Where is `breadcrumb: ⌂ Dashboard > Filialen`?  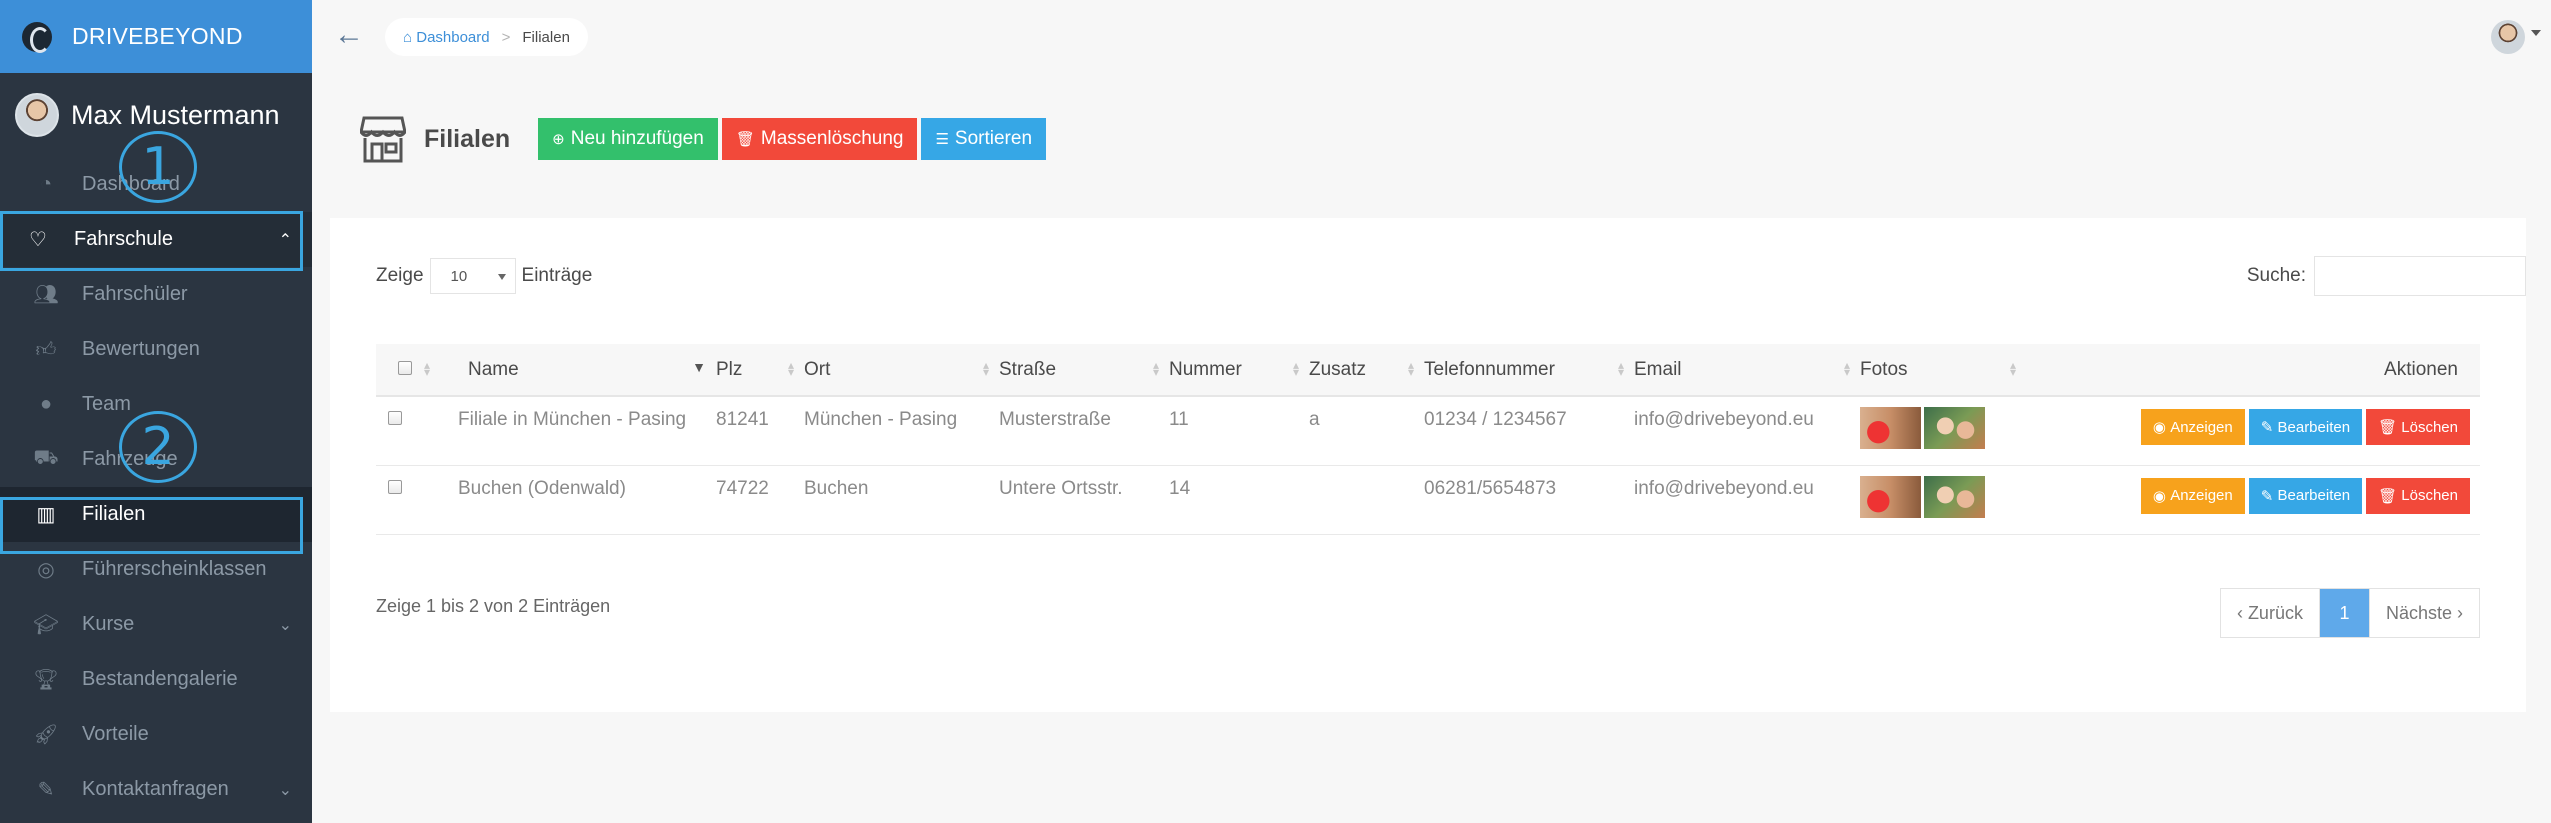 breadcrumb: ⌂ Dashboard > Filialen is located at coordinates (486, 37).